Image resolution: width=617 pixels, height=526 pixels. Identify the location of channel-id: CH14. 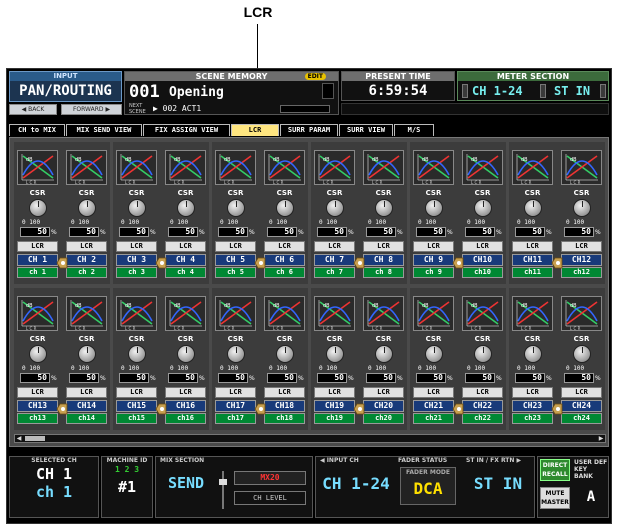
(86, 406).